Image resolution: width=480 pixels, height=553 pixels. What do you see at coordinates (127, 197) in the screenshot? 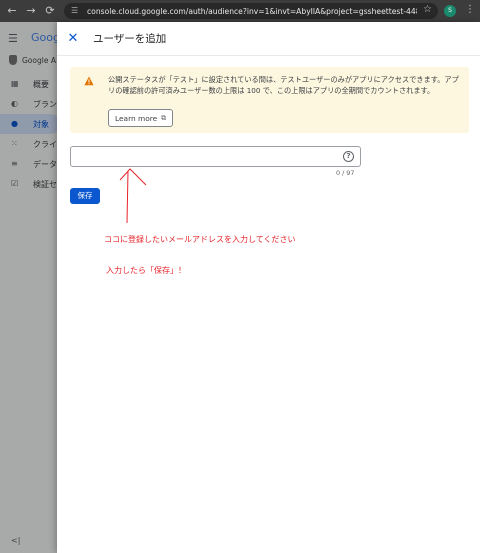
I see `arrow-shaft` at bounding box center [127, 197].